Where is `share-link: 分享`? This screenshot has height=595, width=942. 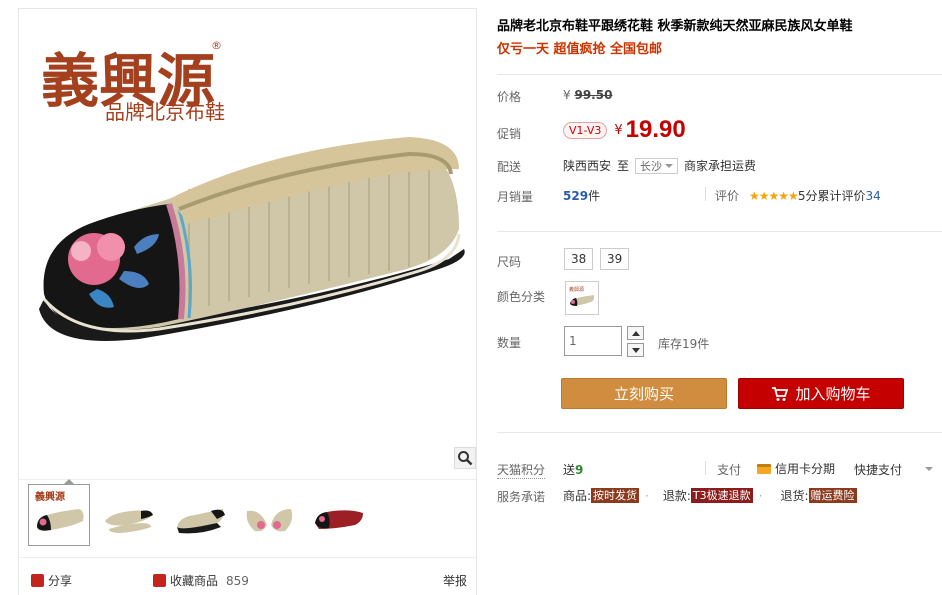
share-link: 分享 is located at coordinates (51, 580).